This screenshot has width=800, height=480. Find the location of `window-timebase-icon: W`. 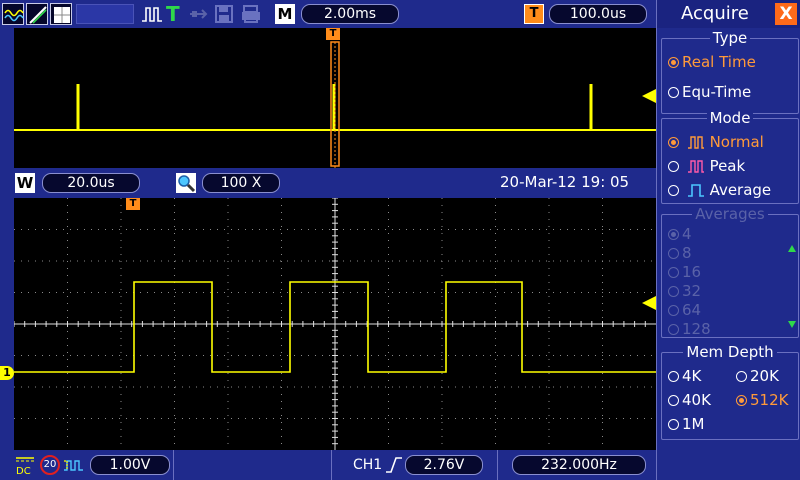

window-timebase-icon: W is located at coordinates (25, 183).